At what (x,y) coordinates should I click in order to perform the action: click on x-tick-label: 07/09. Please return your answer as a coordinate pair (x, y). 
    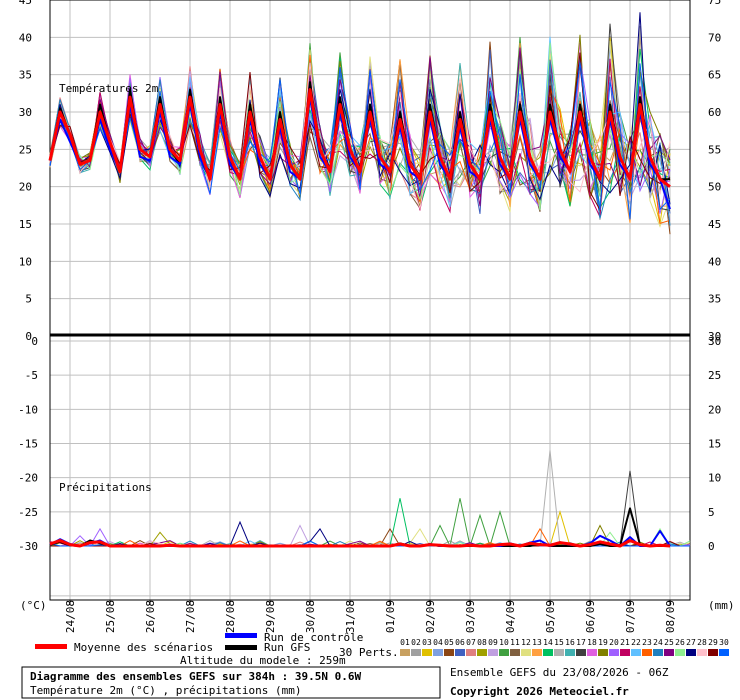
    Looking at the image, I should click on (630, 616).